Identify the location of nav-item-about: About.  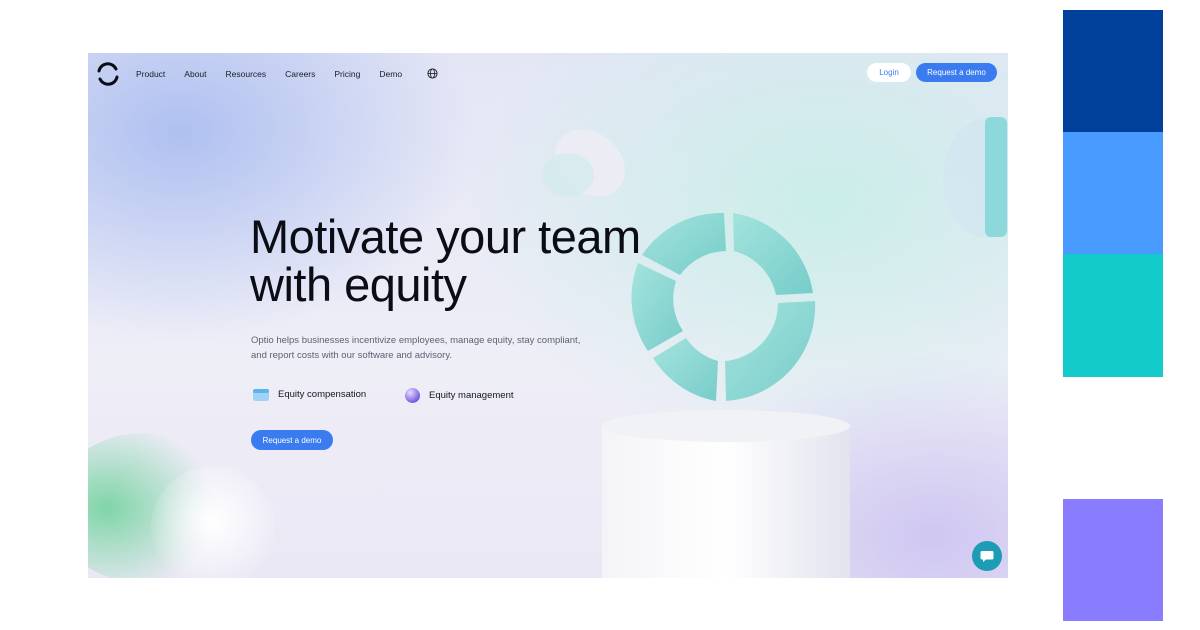
(195, 74).